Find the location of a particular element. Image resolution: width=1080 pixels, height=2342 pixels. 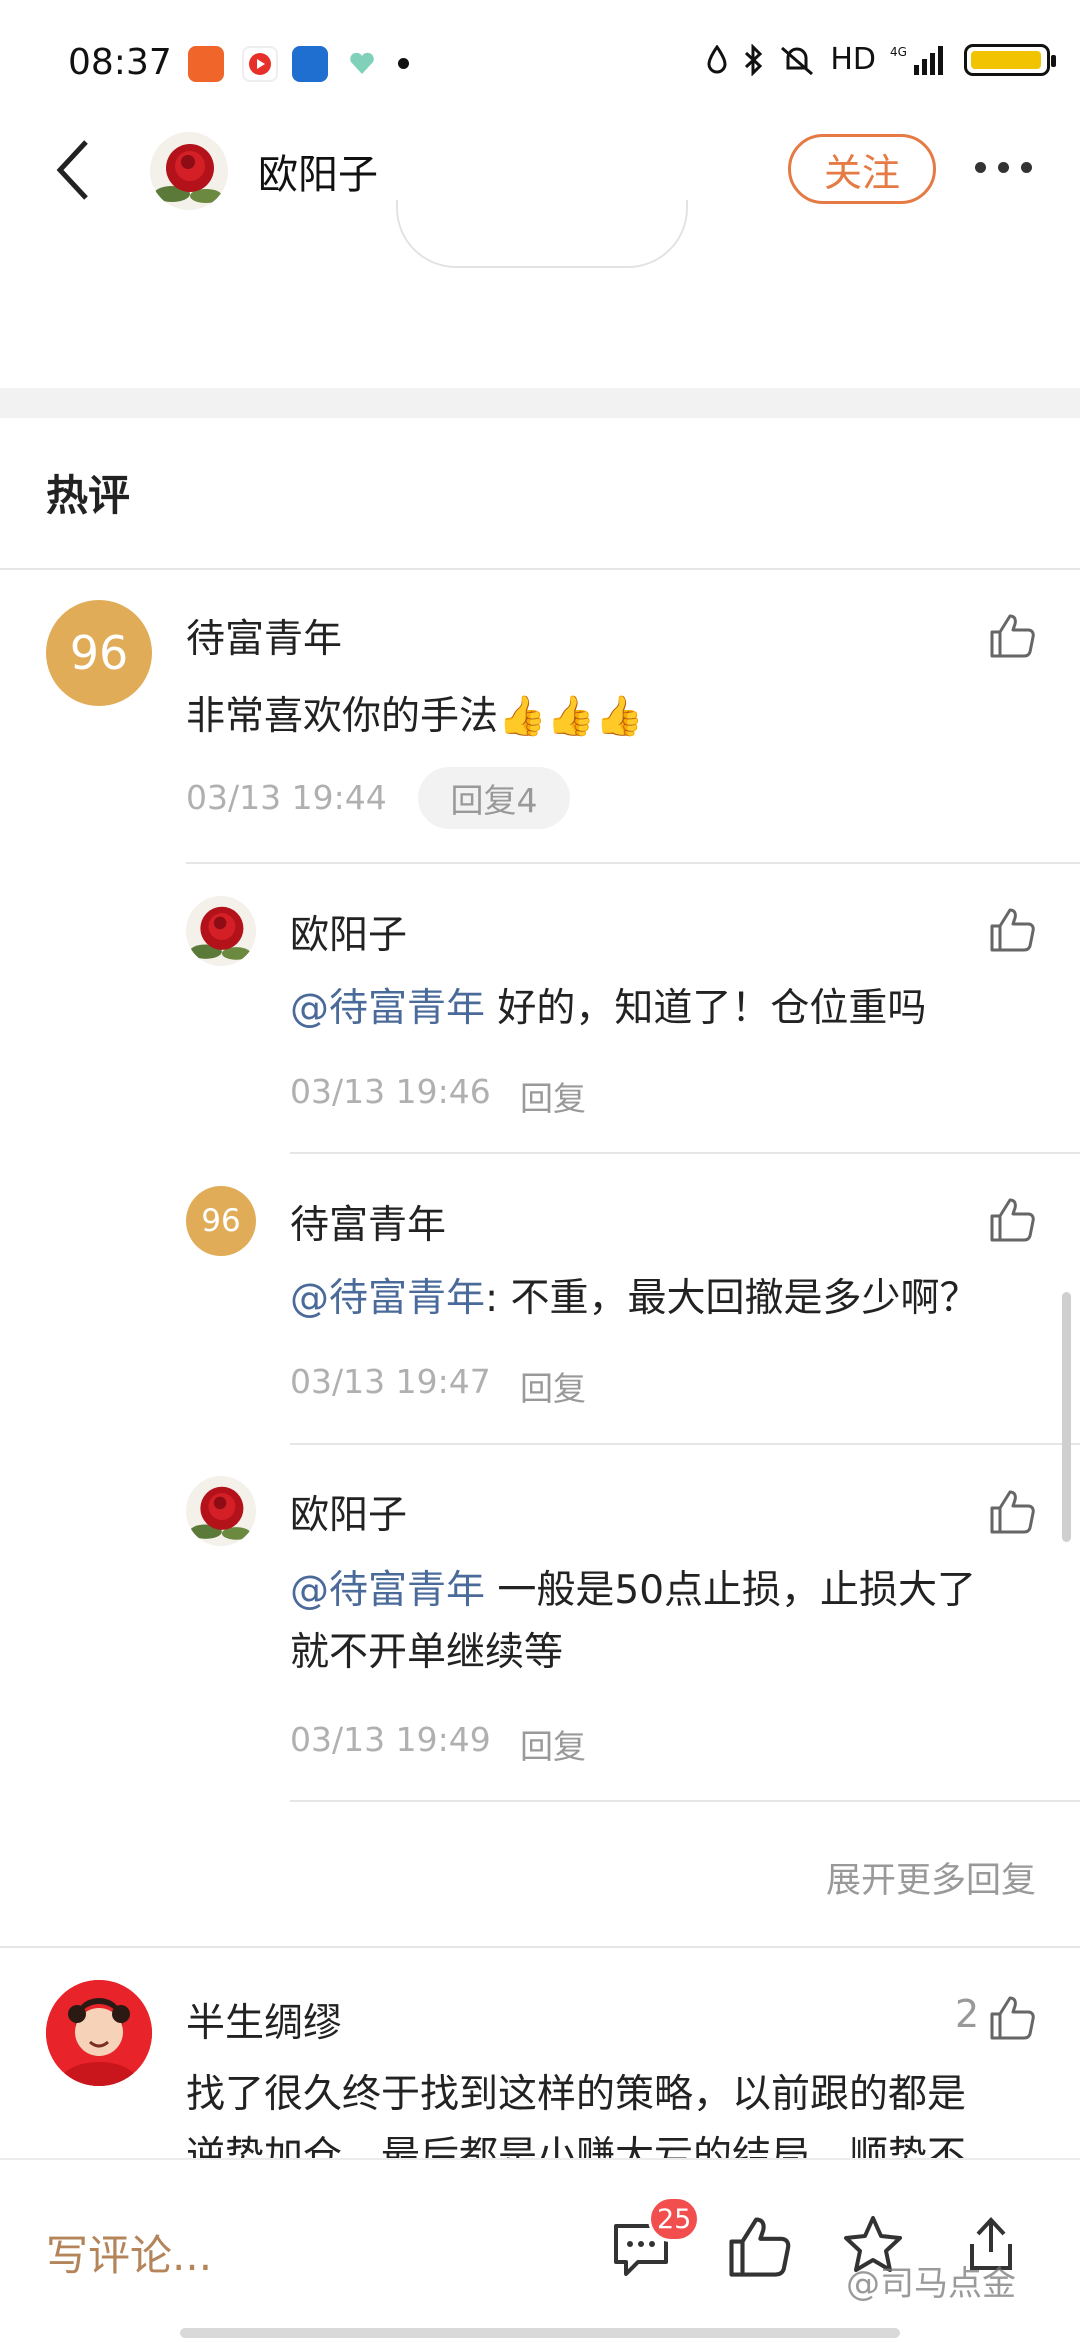

reply-text: @待富青年: 不重，最大回撤是多少啊？ is located at coordinates (634, 1299).